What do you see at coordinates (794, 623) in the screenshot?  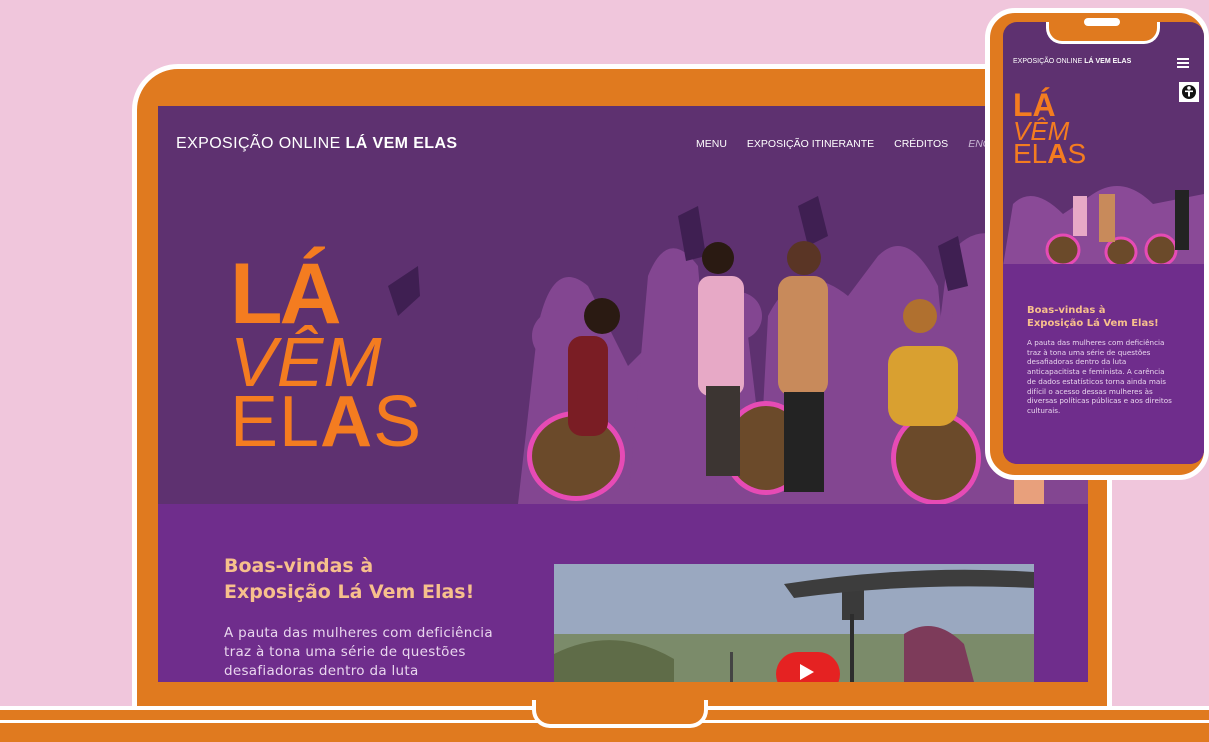 I see `video-player` at bounding box center [794, 623].